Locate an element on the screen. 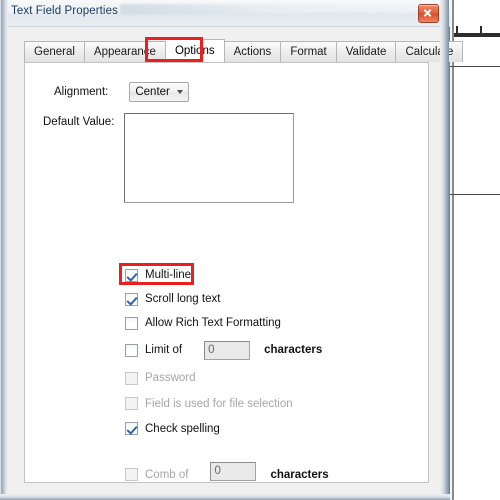 Image resolution: width=500 pixels, height=500 pixels. checkbox-label-password: Password is located at coordinates (170, 378).